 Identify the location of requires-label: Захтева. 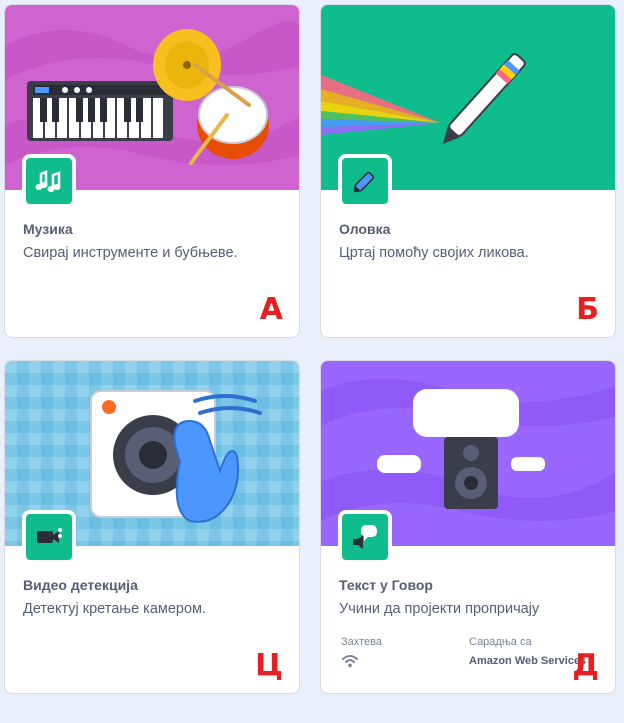
(362, 642).